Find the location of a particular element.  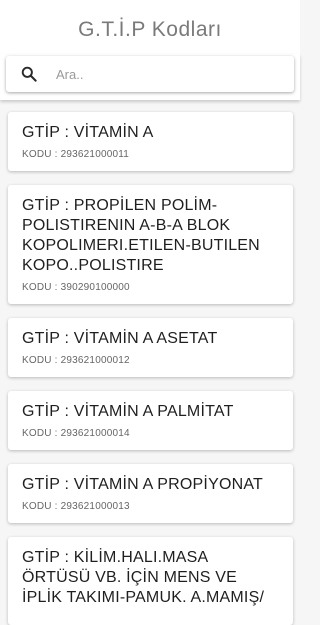

search-box is located at coordinates (150, 74).